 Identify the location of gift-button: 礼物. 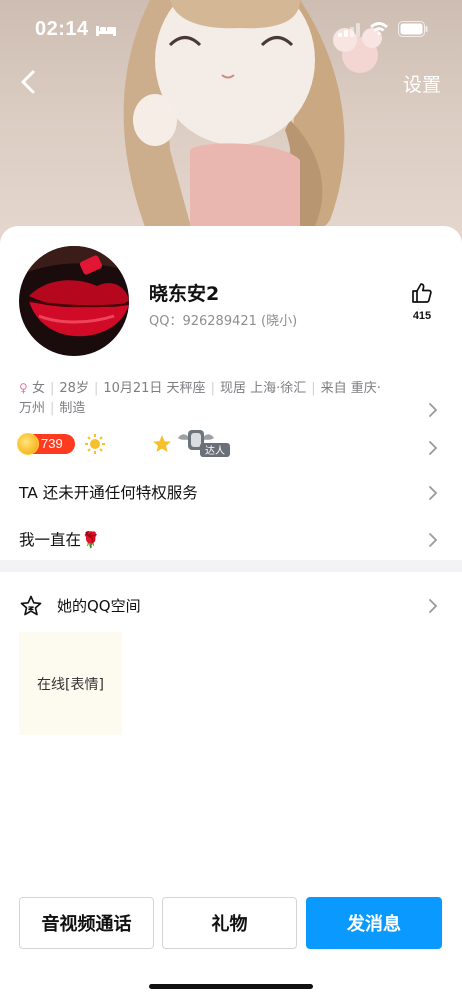
(229, 923).